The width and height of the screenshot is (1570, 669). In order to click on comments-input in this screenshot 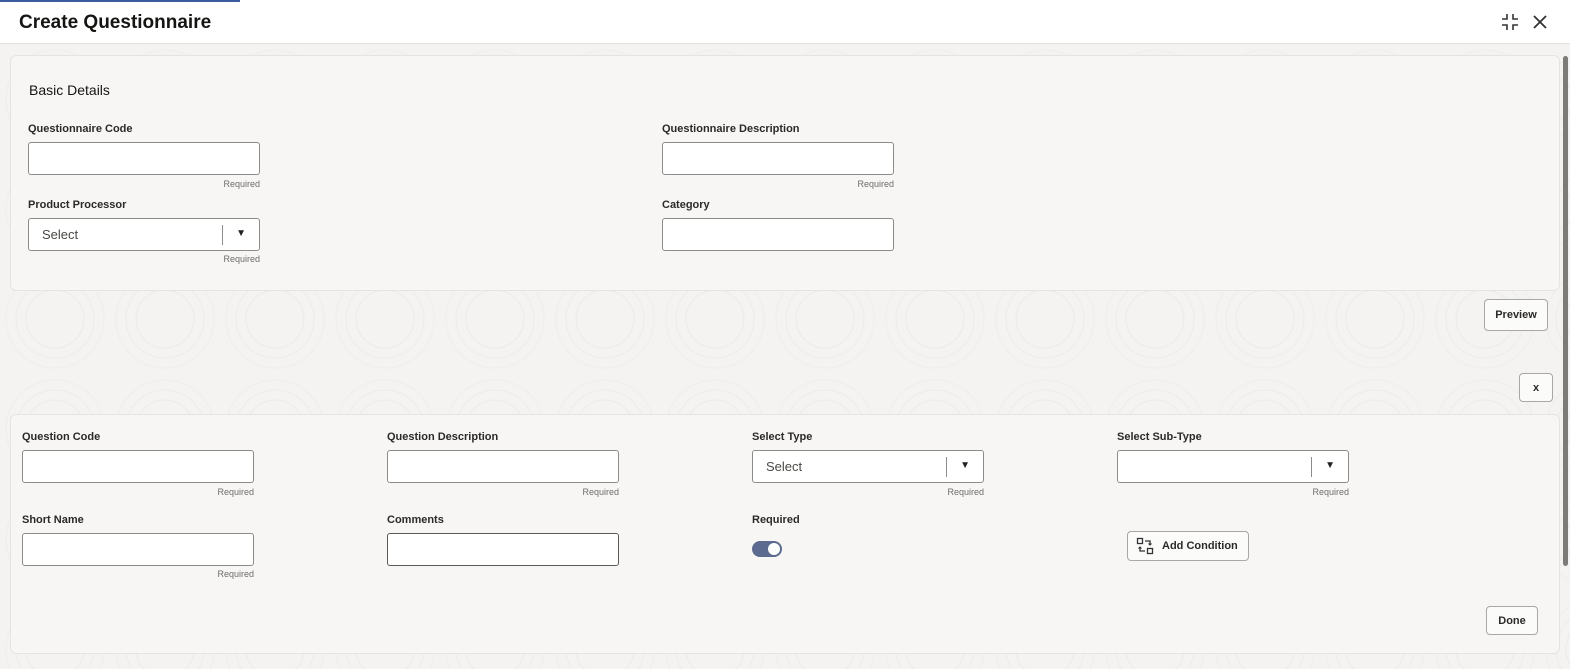, I will do `click(503, 549)`.